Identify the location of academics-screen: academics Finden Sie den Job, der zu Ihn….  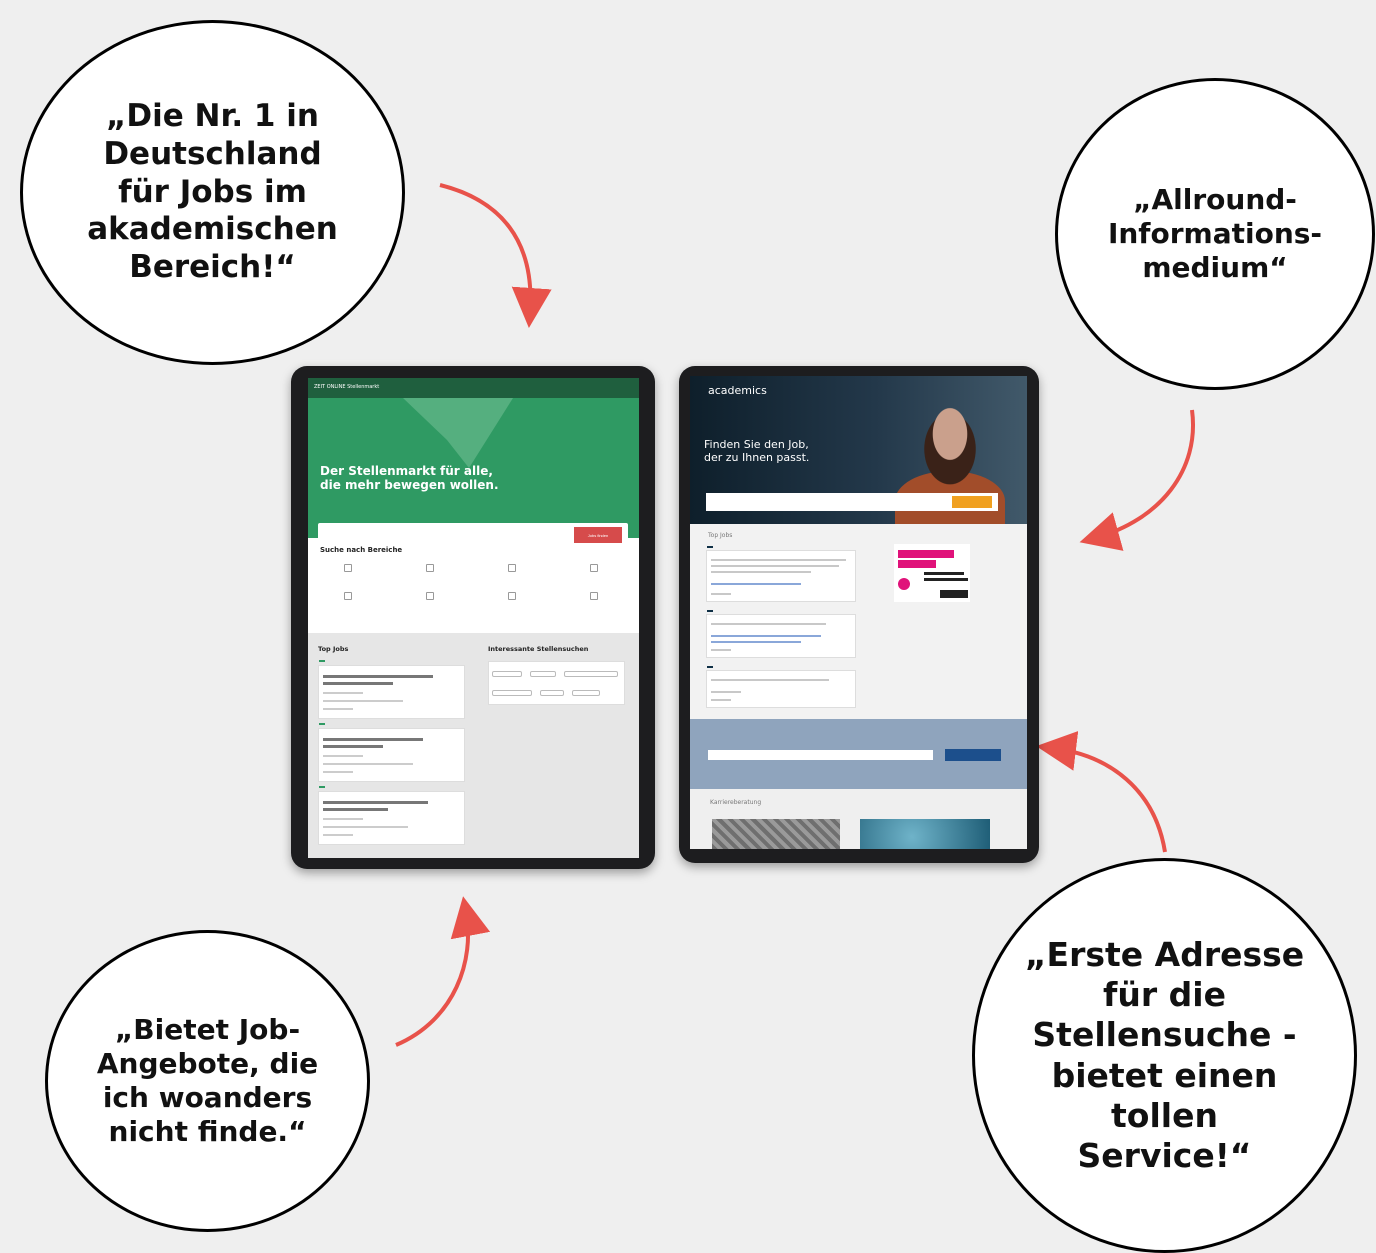
(858, 612).